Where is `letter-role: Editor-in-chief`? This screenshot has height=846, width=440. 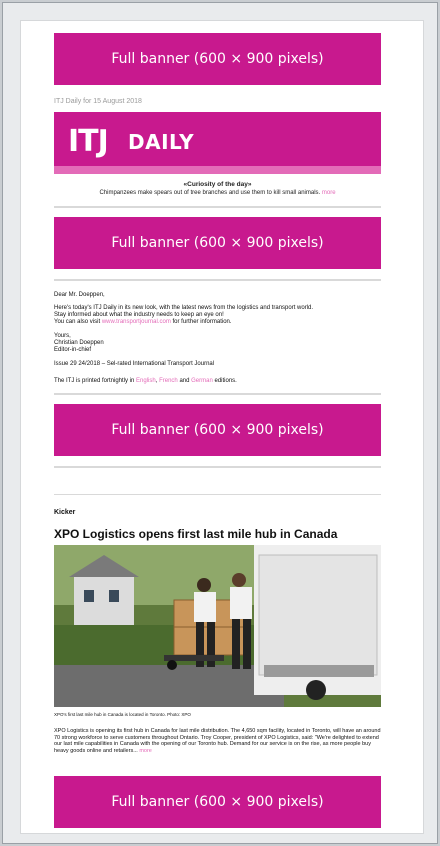
letter-role: Editor-in-chief is located at coordinates (73, 350).